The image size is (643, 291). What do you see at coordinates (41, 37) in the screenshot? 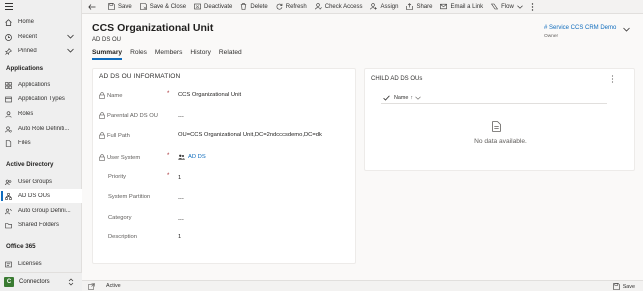
I see `sidebar-item-recent: Recent` at bounding box center [41, 37].